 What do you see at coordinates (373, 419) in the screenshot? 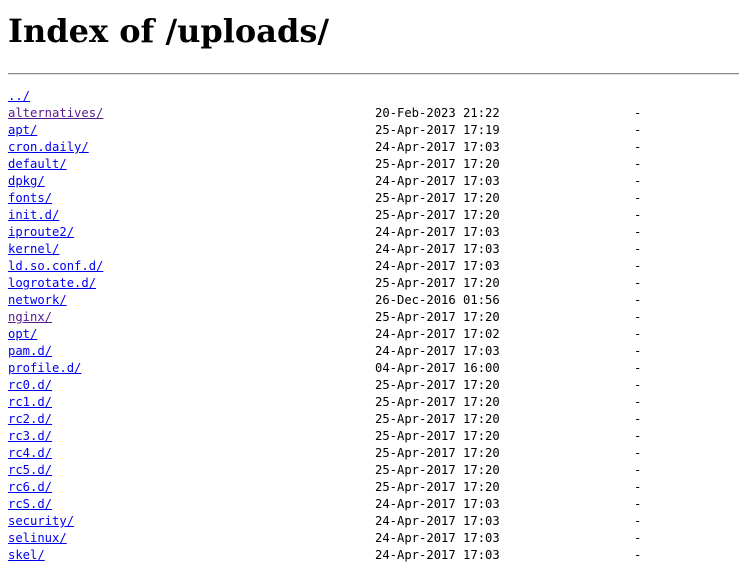
I see `list-item: rc2.d/25-Apr-2017 17:20 -` at bounding box center [373, 419].